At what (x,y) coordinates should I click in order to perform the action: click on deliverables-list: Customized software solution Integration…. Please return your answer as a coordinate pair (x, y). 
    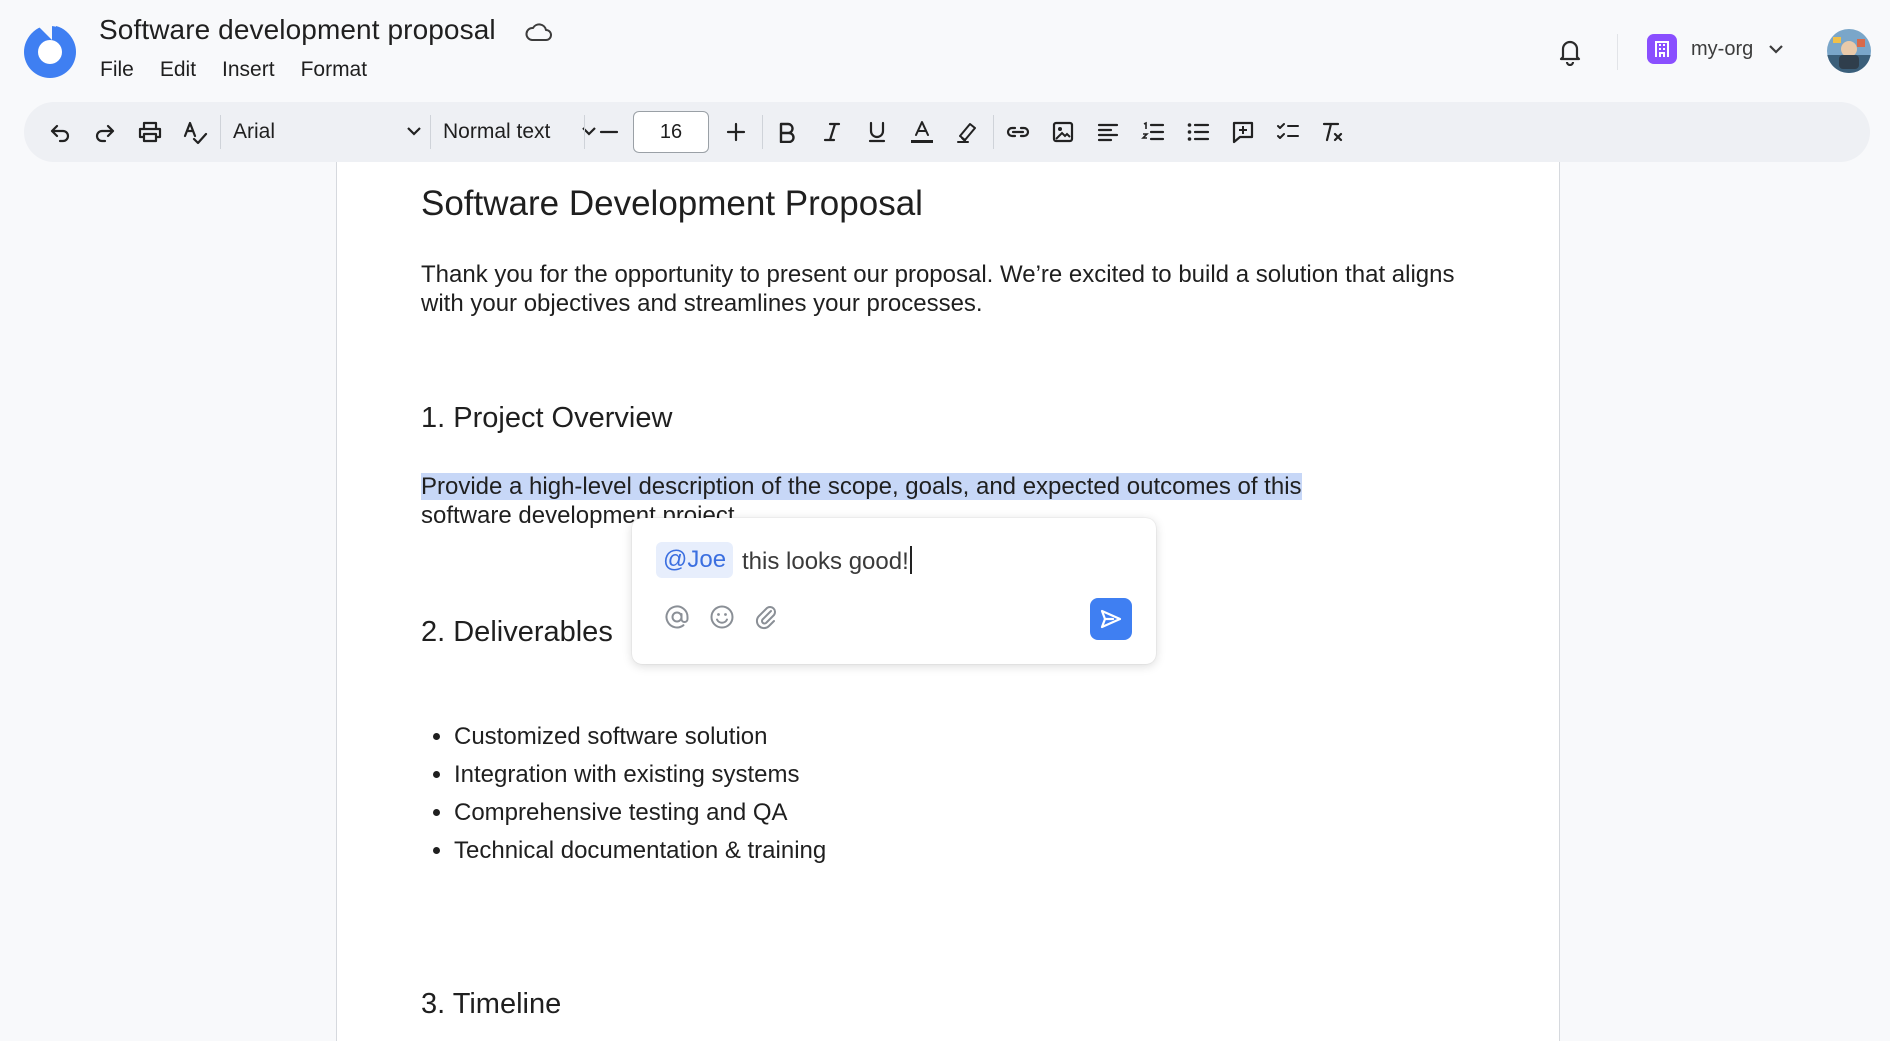
    Looking at the image, I should click on (623, 794).